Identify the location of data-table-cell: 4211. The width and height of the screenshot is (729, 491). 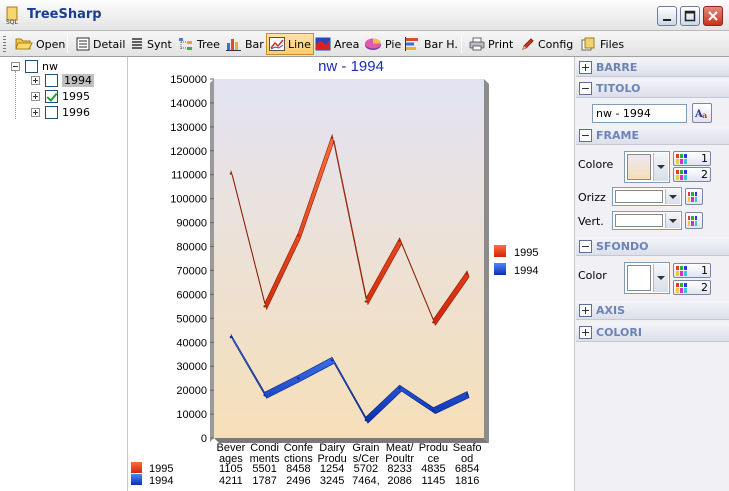
(231, 481).